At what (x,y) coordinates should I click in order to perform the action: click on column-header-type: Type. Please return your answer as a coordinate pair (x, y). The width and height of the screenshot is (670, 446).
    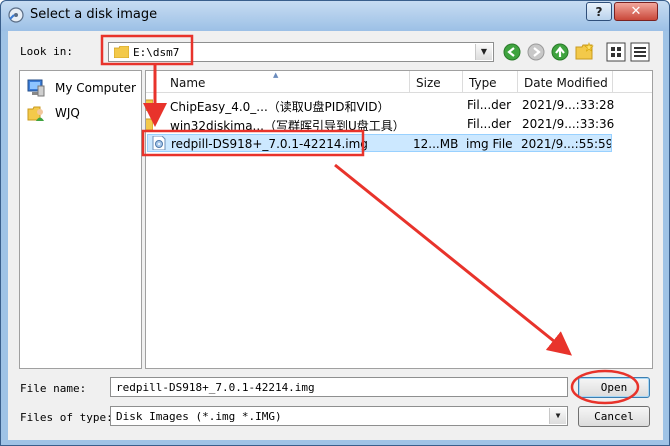
    Looking at the image, I should click on (490, 82).